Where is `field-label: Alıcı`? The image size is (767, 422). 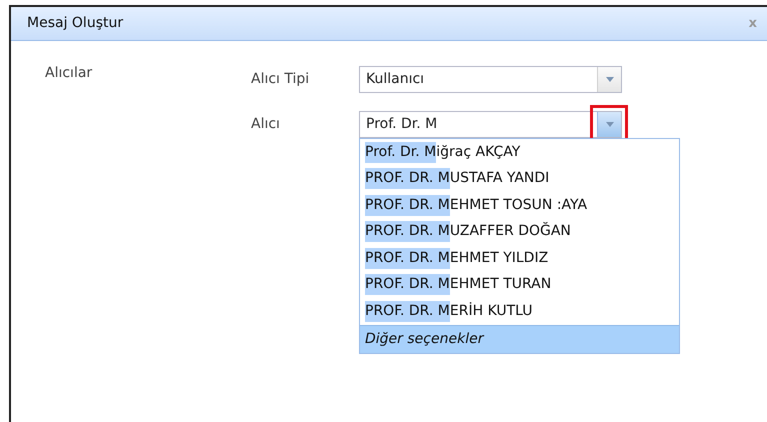
field-label: Alıcı is located at coordinates (266, 124).